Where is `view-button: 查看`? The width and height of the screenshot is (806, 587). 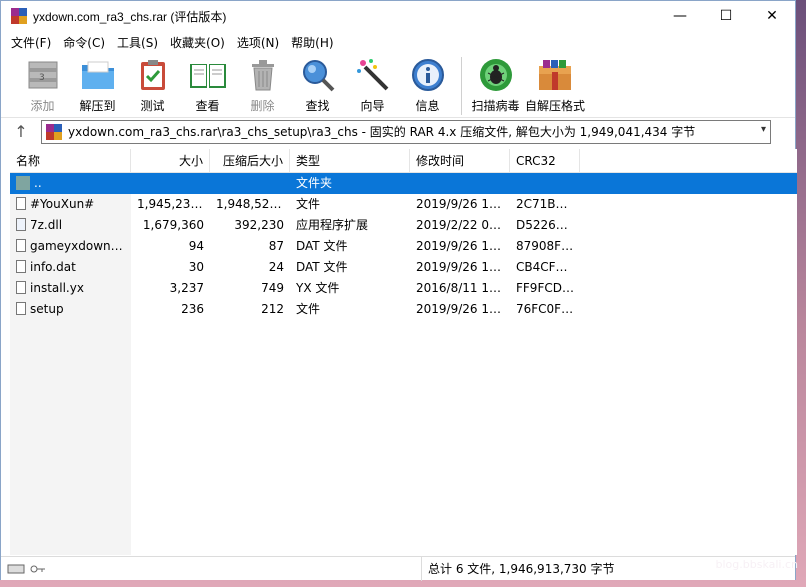 view-button: 查看 is located at coordinates (207, 85).